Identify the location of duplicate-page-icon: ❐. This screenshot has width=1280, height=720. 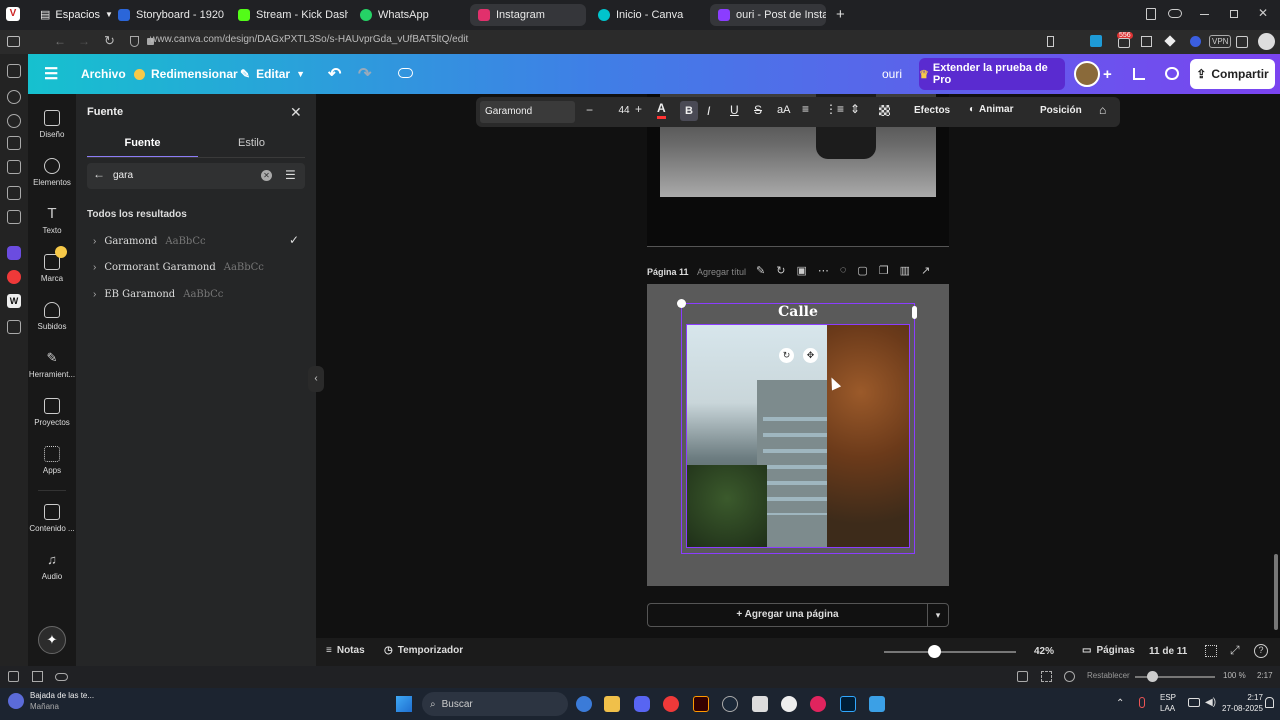
(884, 270).